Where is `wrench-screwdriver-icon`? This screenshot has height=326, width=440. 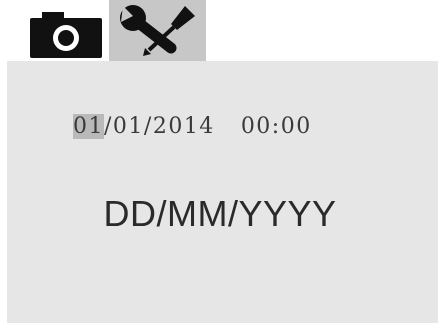
wrench-screwdriver-icon is located at coordinates (157, 30).